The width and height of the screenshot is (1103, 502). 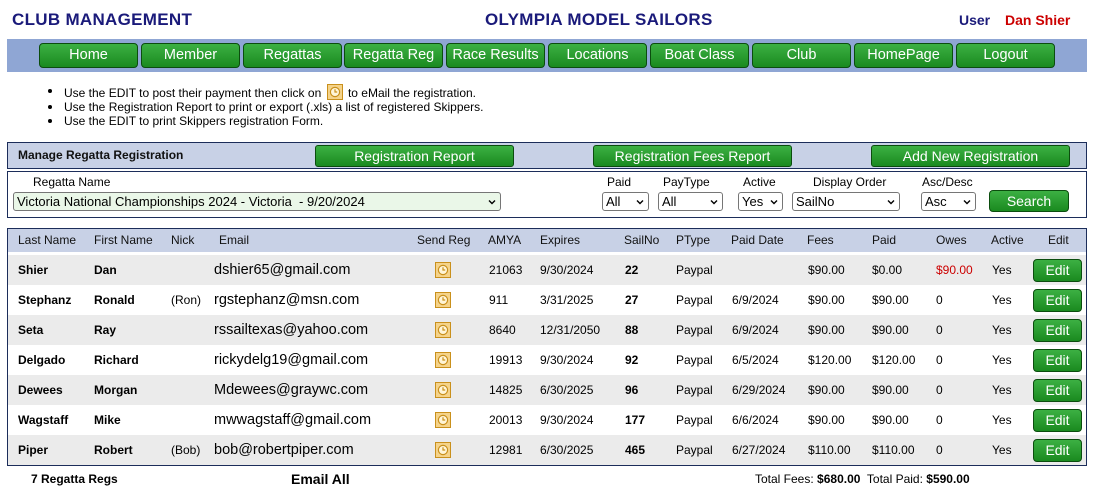 What do you see at coordinates (320, 479) in the screenshot?
I see `email-all-link: Email All` at bounding box center [320, 479].